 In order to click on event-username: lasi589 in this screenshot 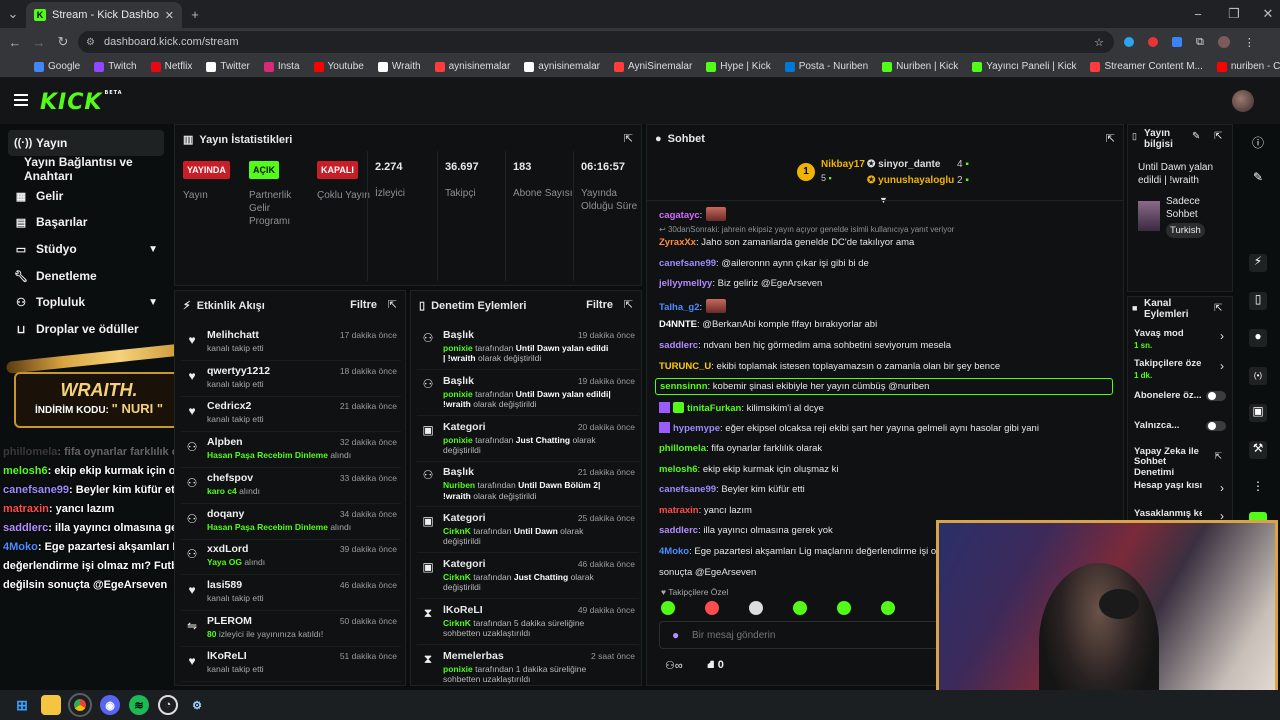, I will do `click(224, 585)`.